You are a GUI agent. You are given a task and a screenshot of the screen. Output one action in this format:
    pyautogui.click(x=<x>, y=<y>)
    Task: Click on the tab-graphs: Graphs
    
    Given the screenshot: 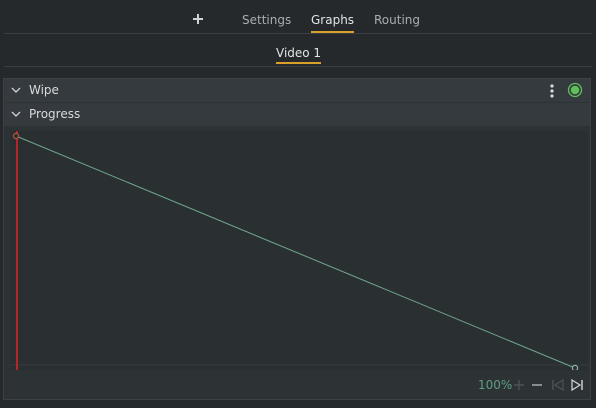 What is the action you would take?
    pyautogui.click(x=333, y=22)
    